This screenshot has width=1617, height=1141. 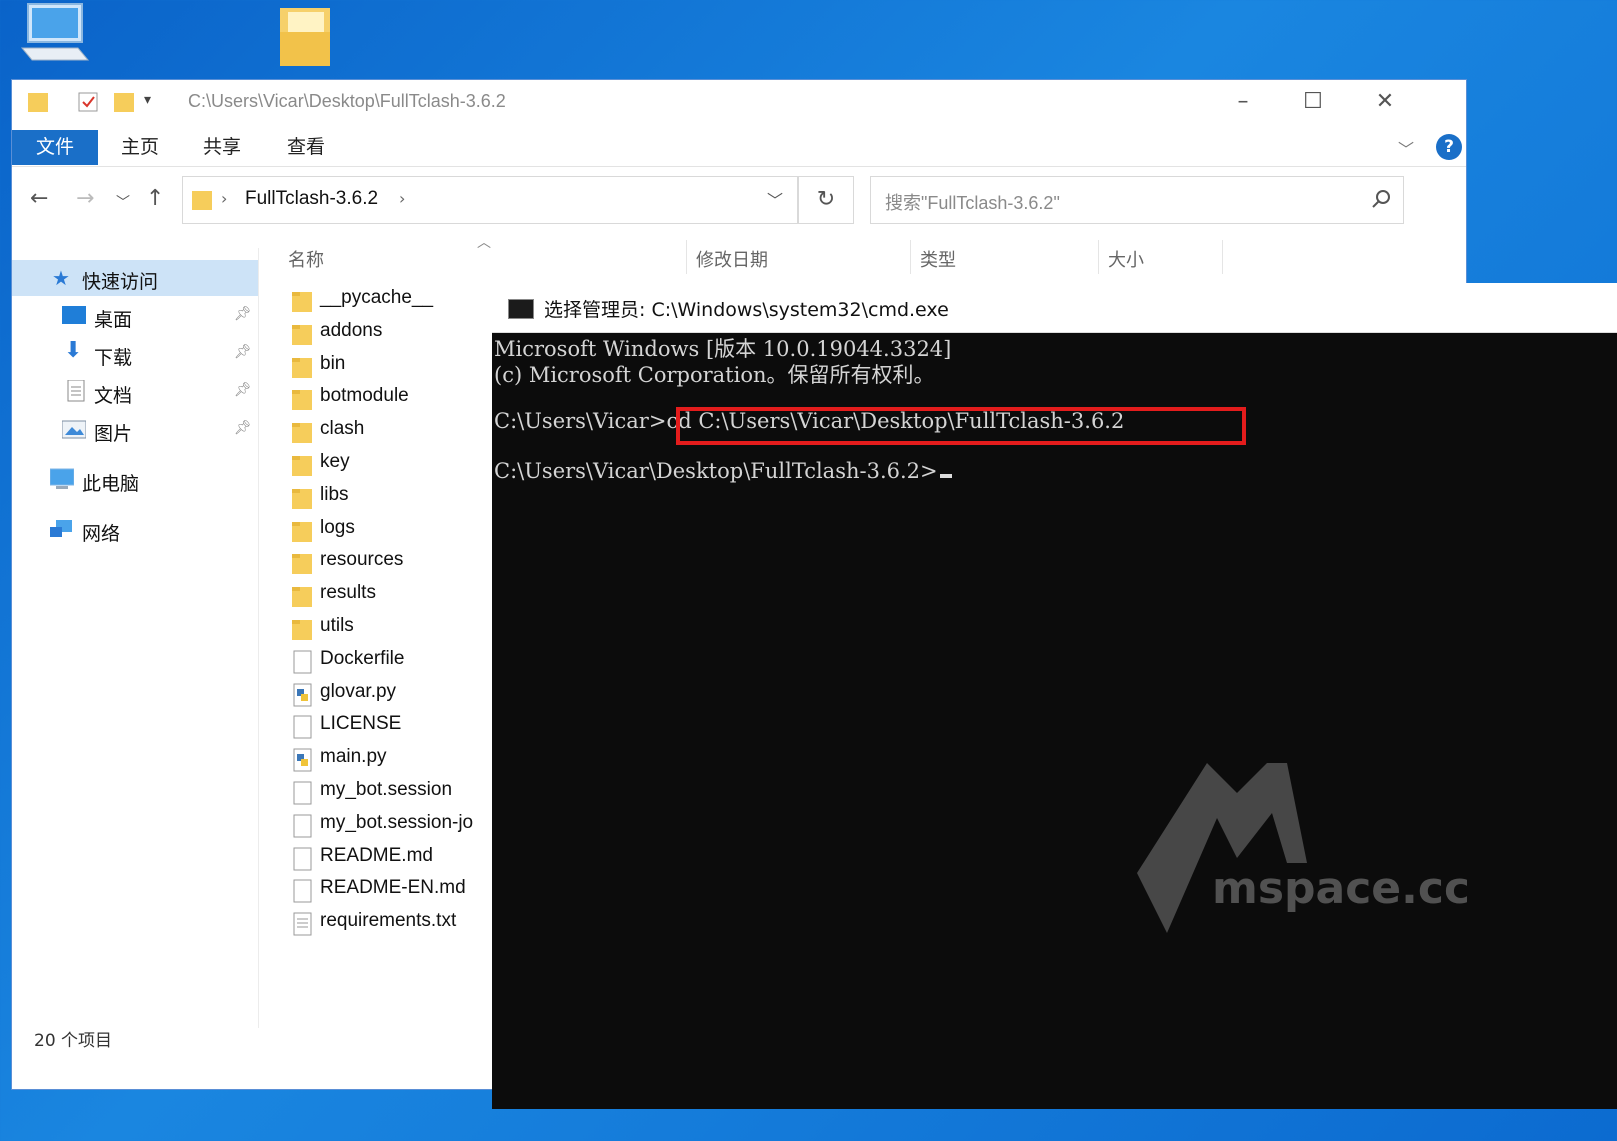 What do you see at coordinates (826, 200) in the screenshot?
I see `refresh-icon: ↻` at bounding box center [826, 200].